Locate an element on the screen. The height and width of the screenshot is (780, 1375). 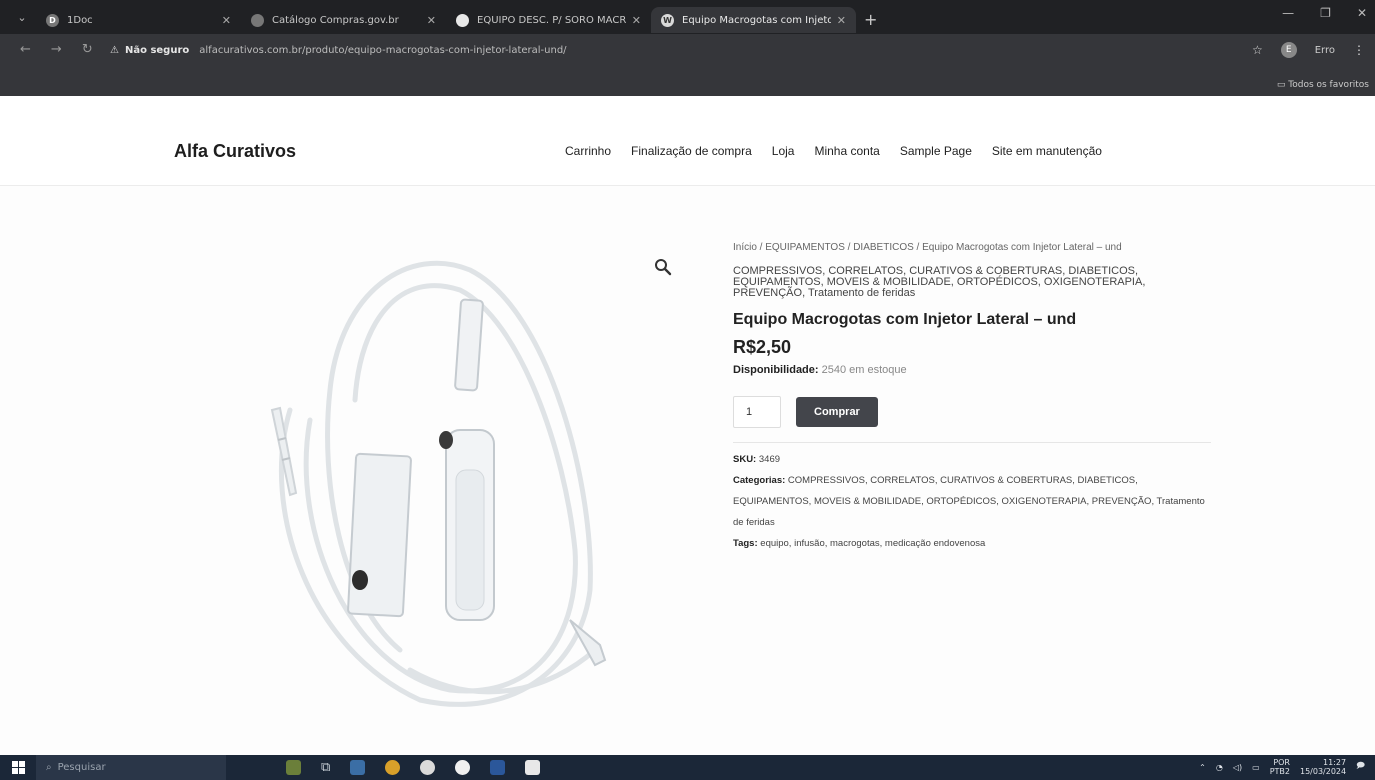
start-windows-icon is located at coordinates (18, 767).